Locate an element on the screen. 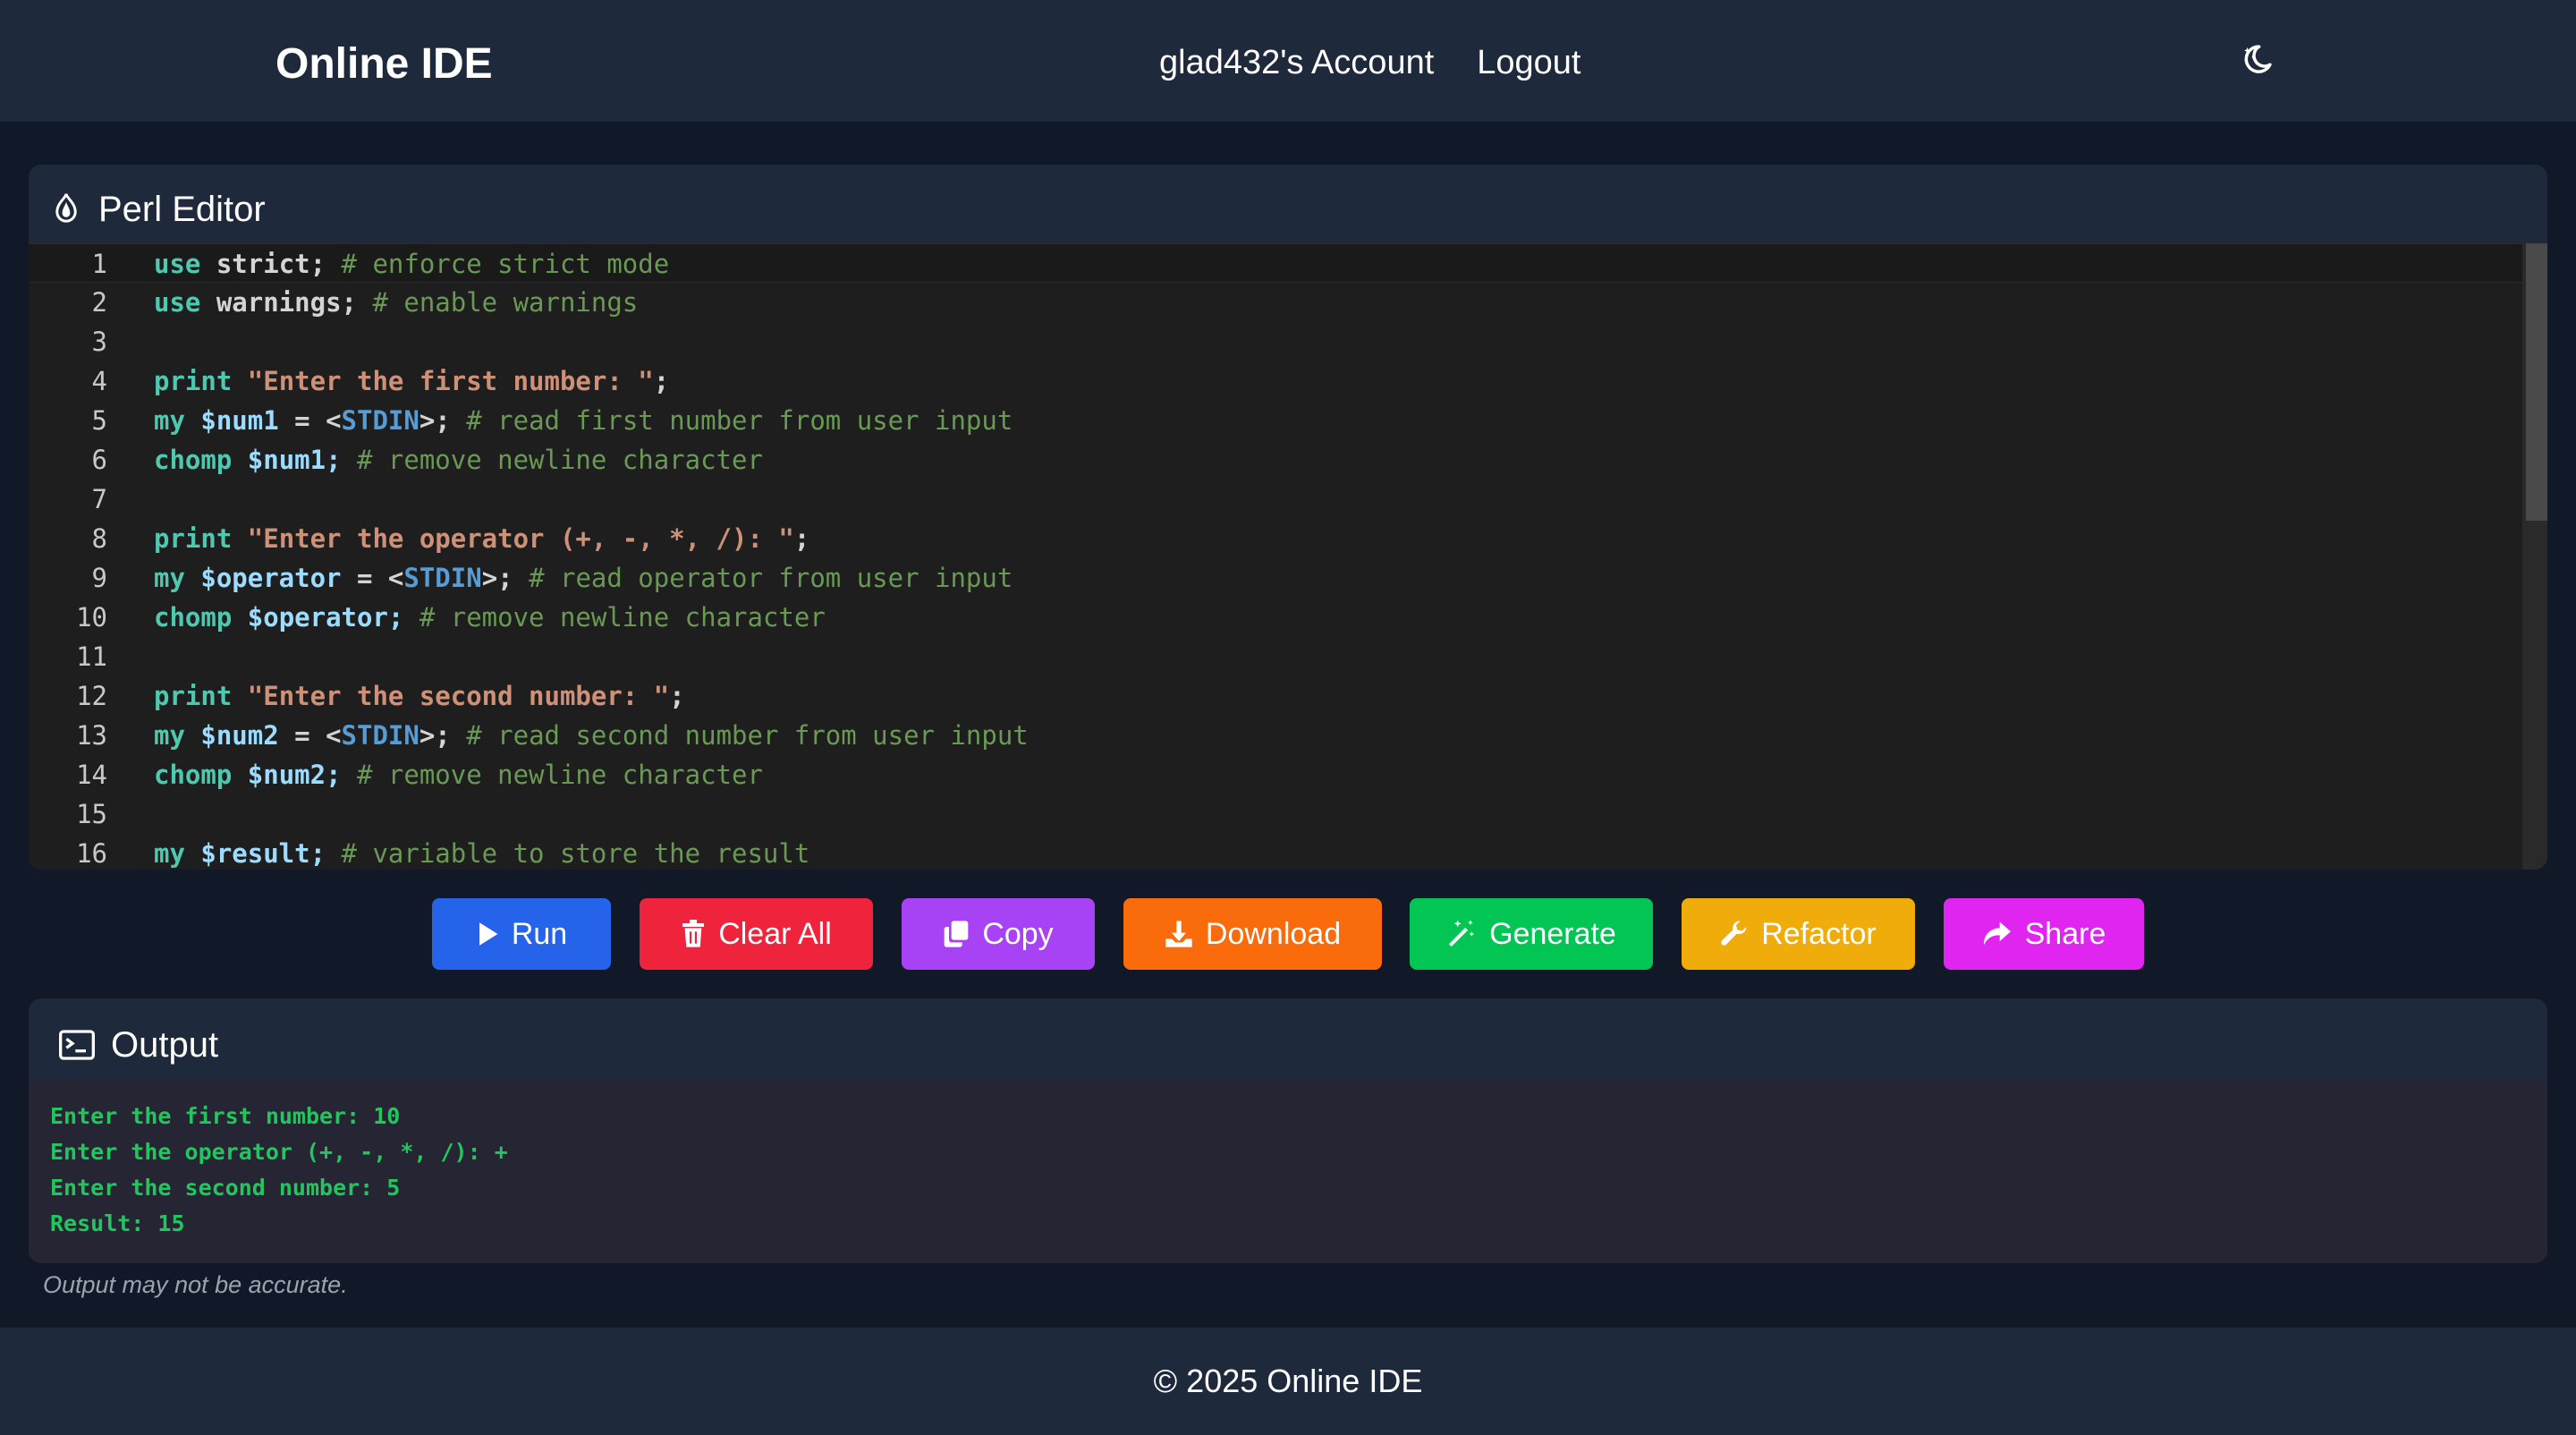 The image size is (2576, 1435). line-number: 2 is located at coordinates (99, 302).